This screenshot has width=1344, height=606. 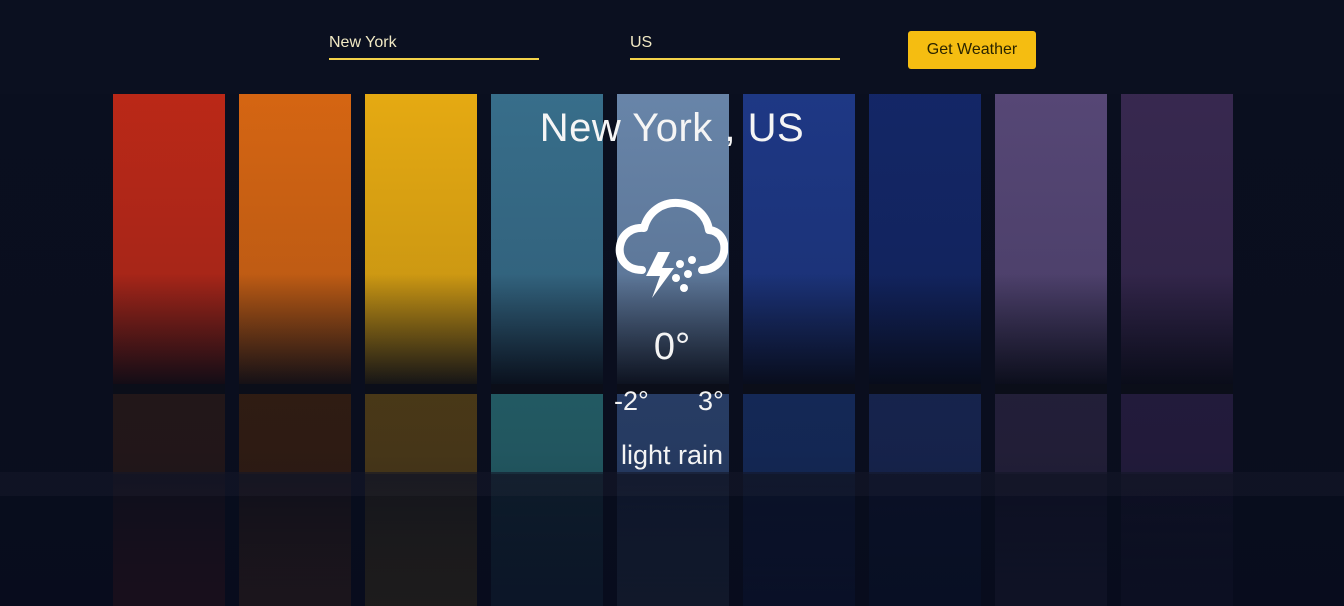 I want to click on city-field, so click(x=434, y=46).